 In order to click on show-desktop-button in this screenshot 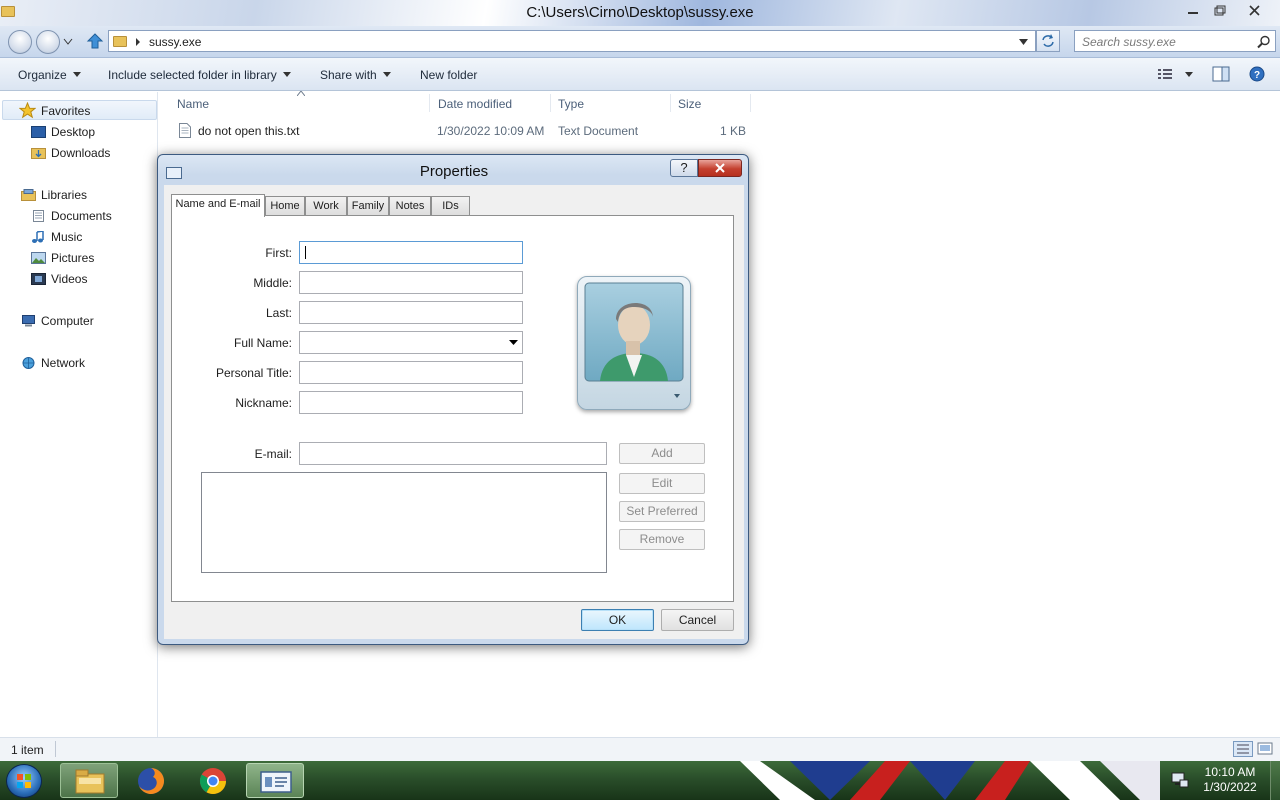, I will do `click(1275, 780)`.